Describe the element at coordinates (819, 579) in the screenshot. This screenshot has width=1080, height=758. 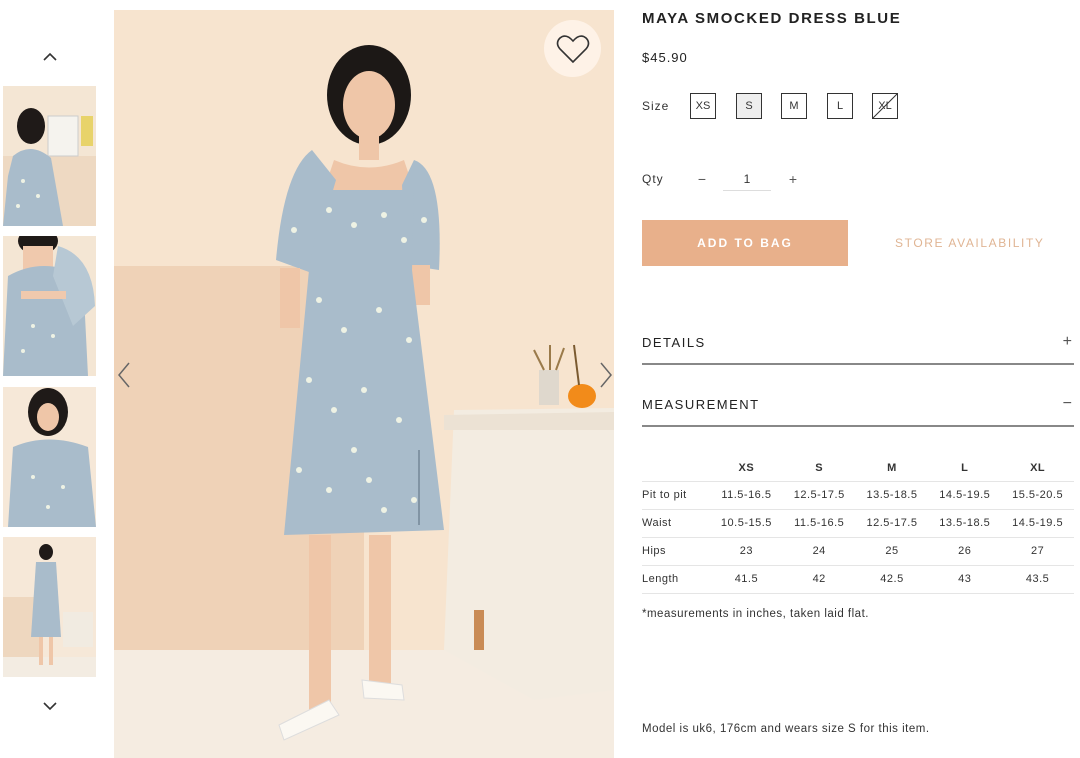
I see `table-cell: 42` at that location.